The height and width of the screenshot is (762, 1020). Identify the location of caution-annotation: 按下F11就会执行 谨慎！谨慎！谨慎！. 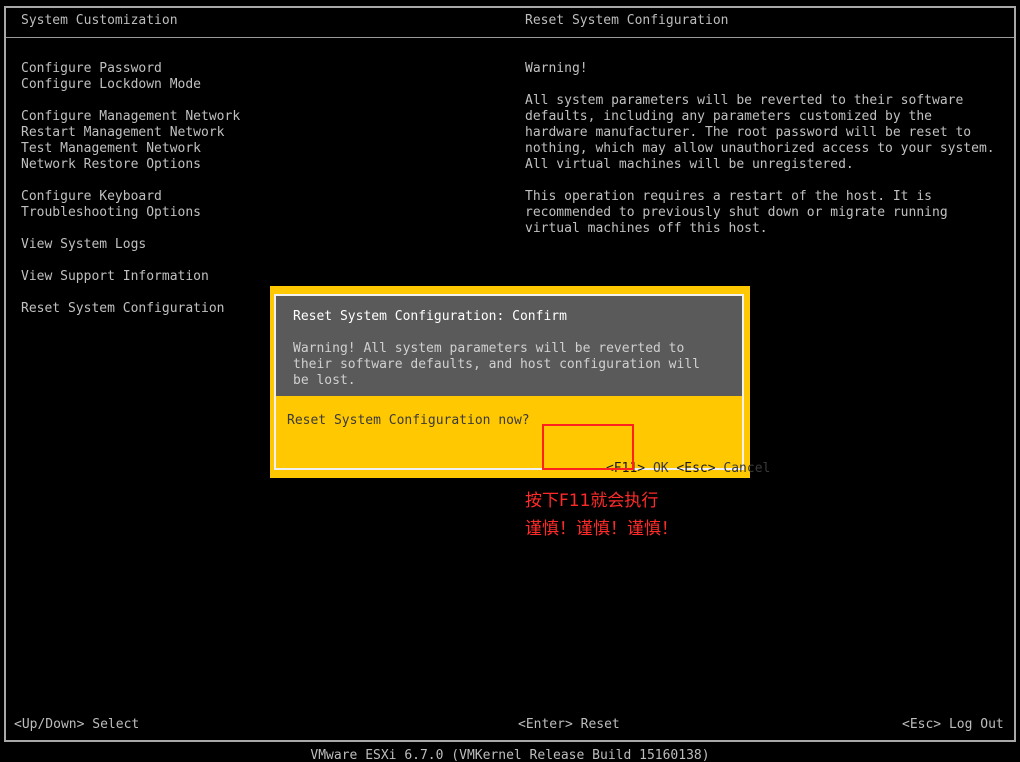
(601, 515).